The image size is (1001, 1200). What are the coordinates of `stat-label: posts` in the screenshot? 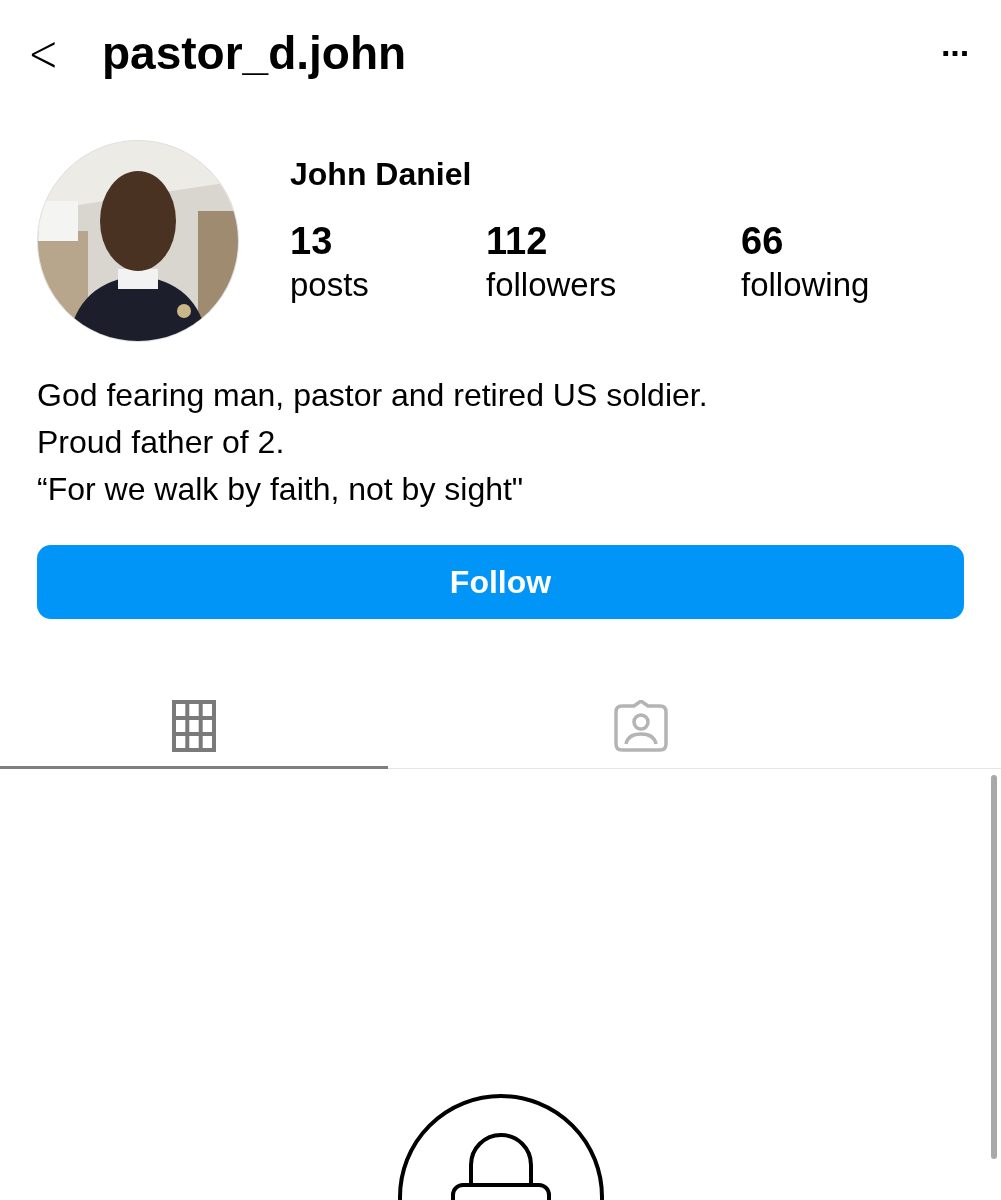 It's located at (330, 285).